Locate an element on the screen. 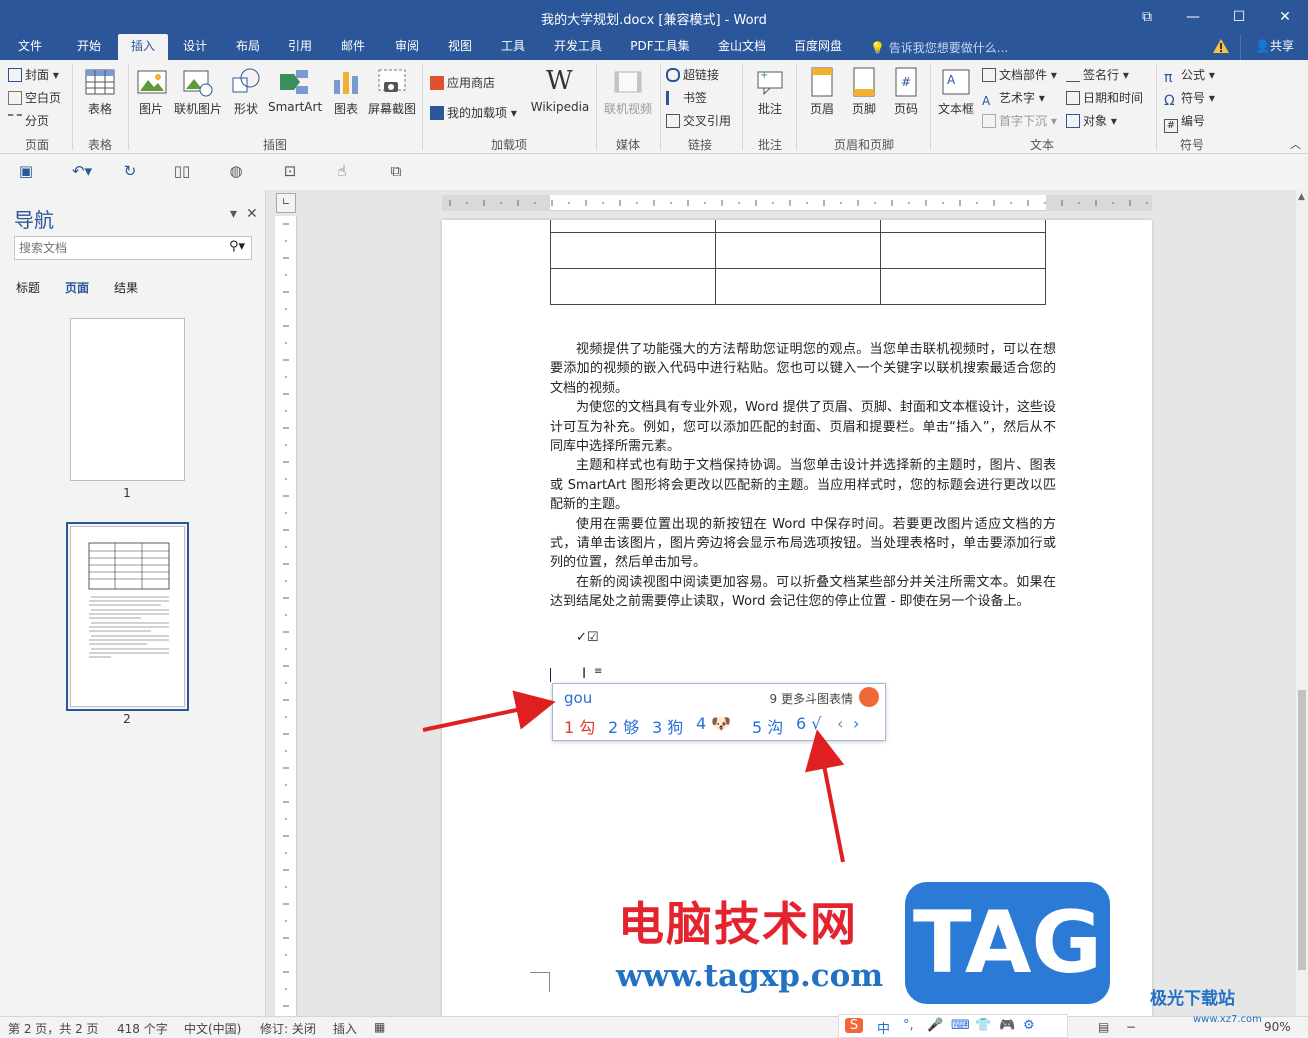 This screenshot has width=1308, height=1038. keyboard-icon: ⌨ is located at coordinates (960, 1025).